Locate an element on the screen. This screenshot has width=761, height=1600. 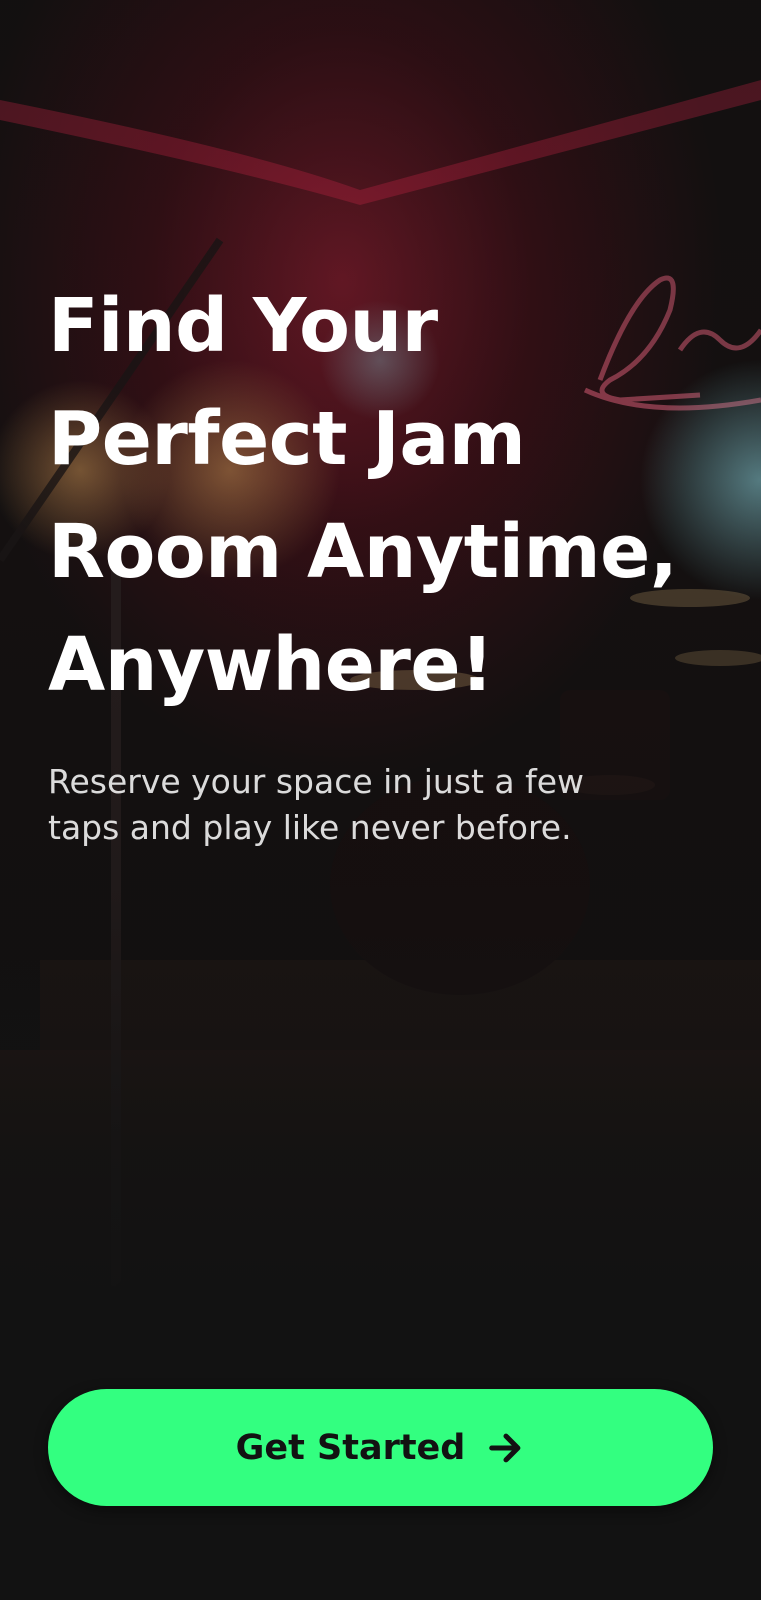
arrow-right-icon is located at coordinates (506, 1448).